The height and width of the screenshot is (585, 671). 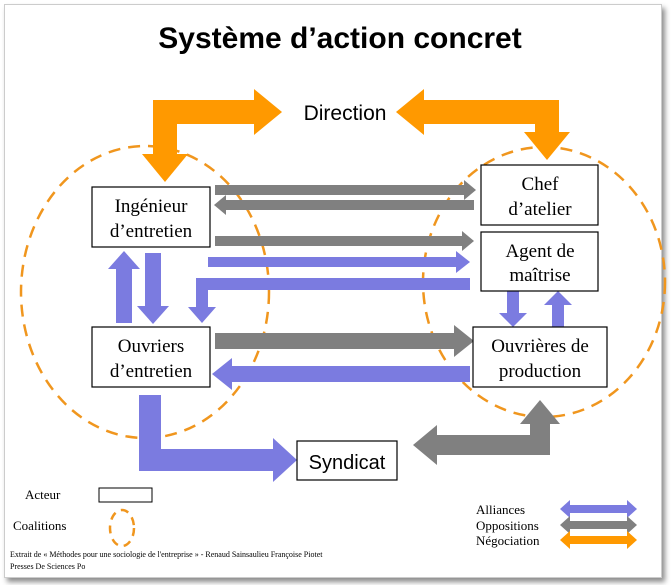 I want to click on alliance-agent-ouvrieres, so click(x=513, y=309).